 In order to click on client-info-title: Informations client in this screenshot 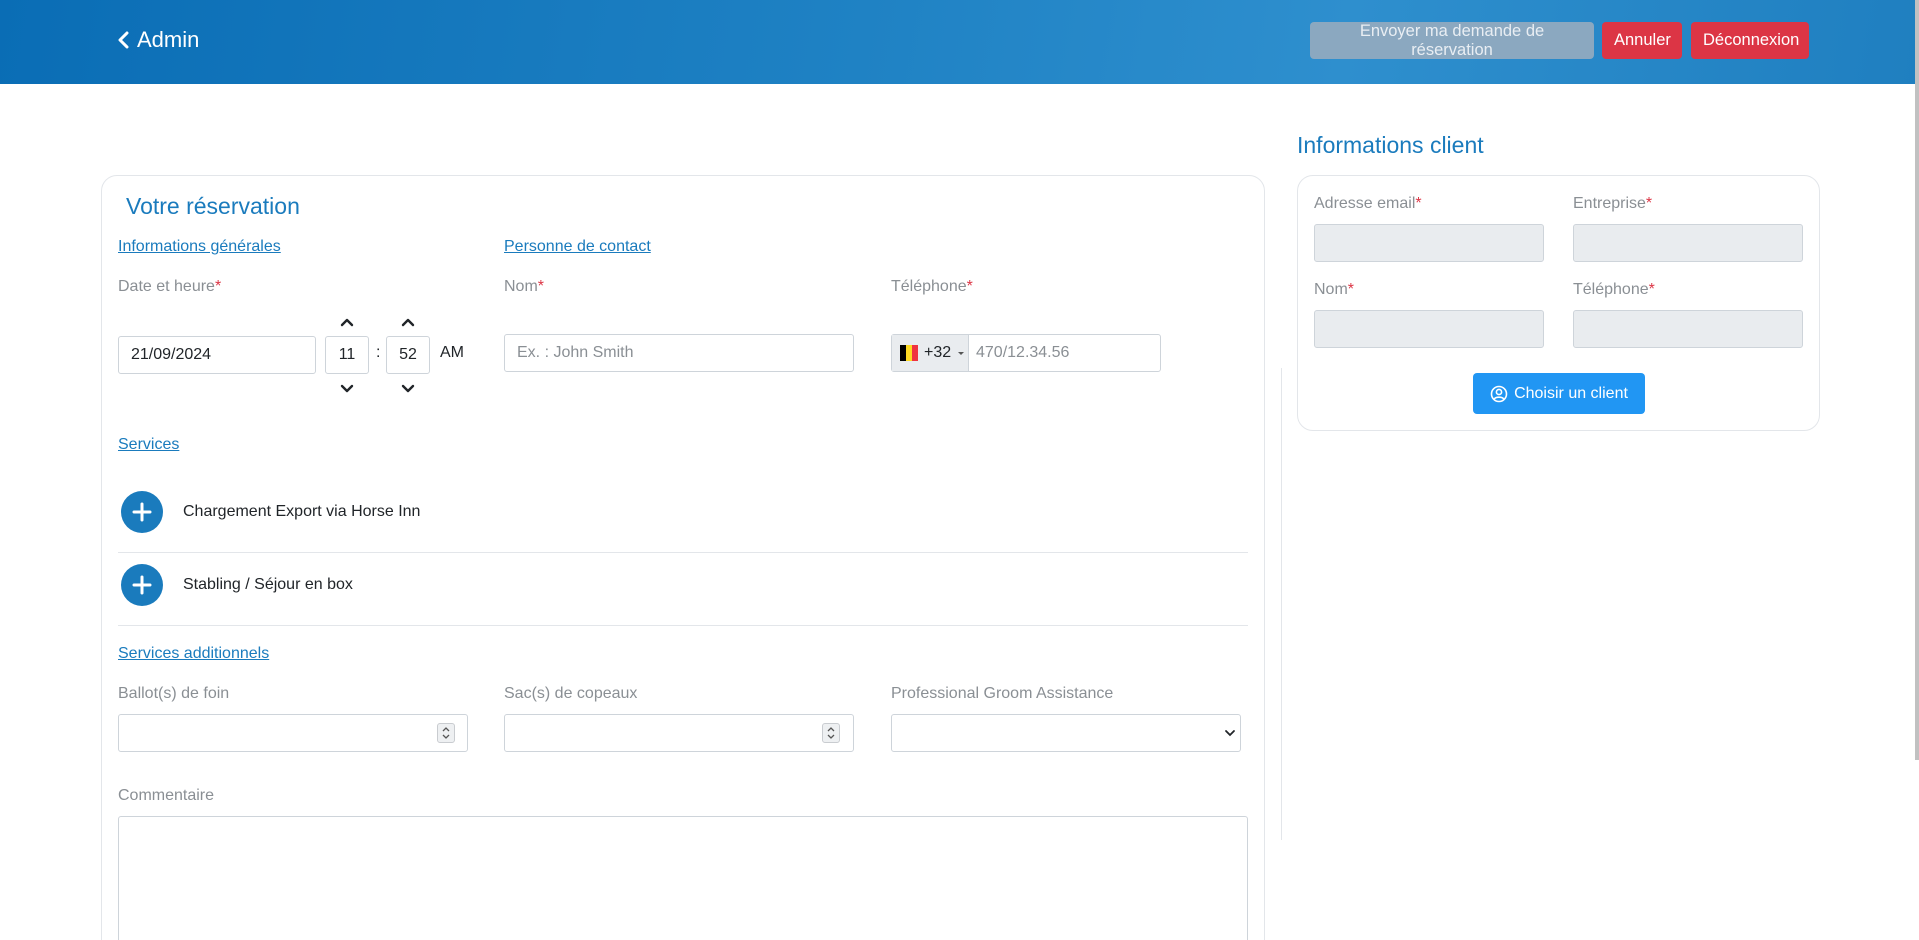, I will do `click(1390, 145)`.